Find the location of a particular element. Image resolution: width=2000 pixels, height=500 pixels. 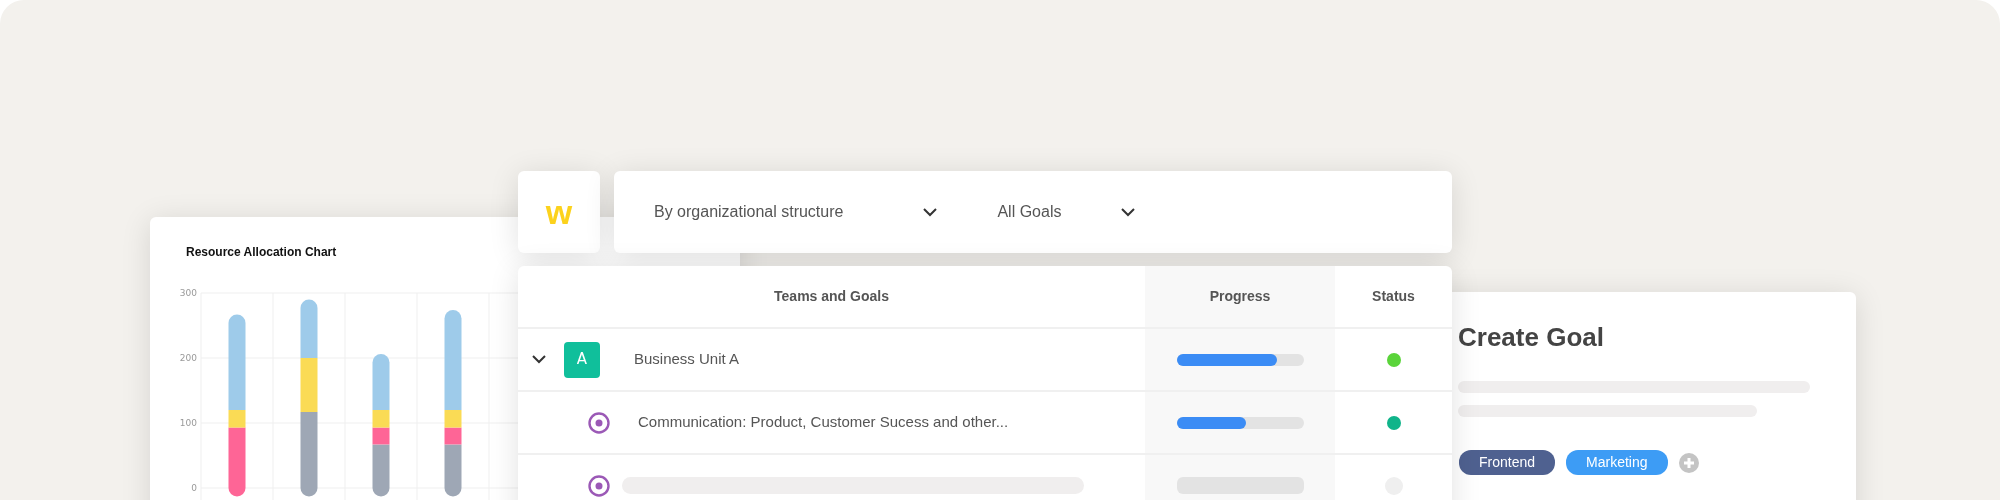

chart-title: Resource Allocation Chart is located at coordinates (261, 252).